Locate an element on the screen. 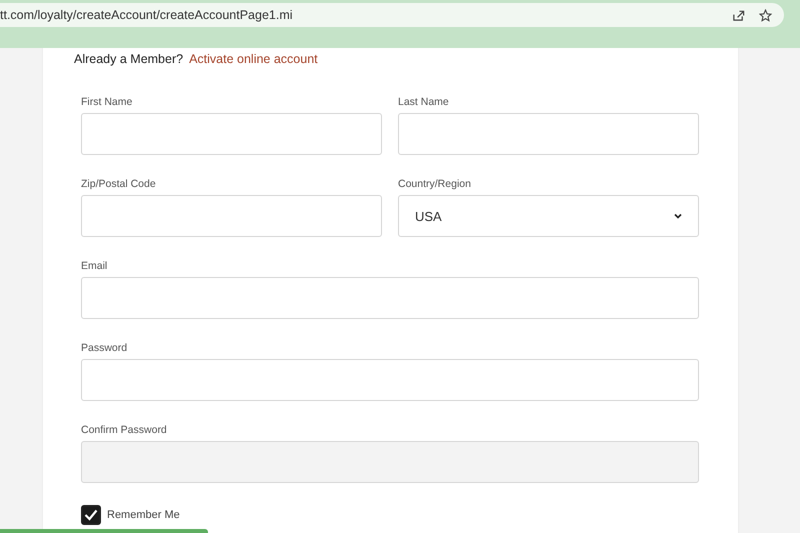 Image resolution: width=800 pixels, height=533 pixels. remember-checkbox is located at coordinates (91, 515).